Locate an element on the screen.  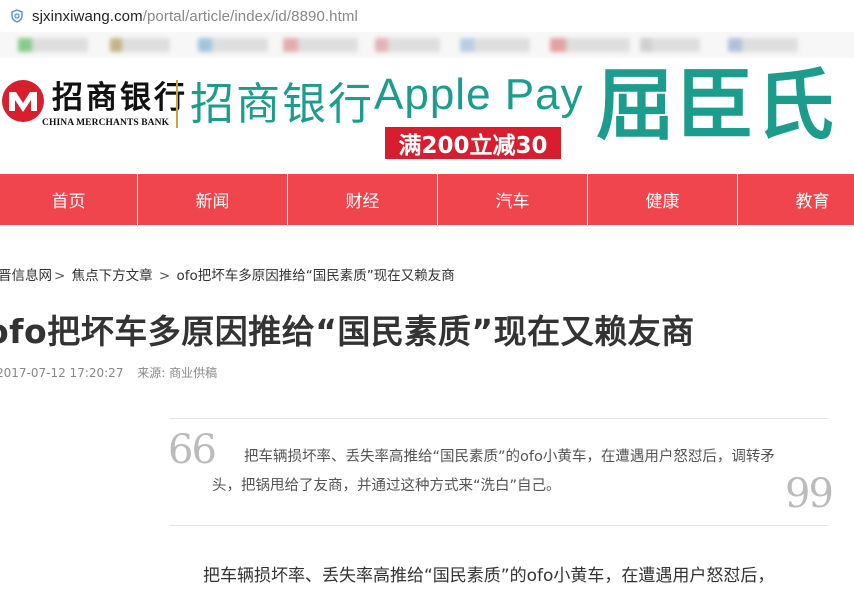
nav-auto: 汽车 is located at coordinates (513, 199).